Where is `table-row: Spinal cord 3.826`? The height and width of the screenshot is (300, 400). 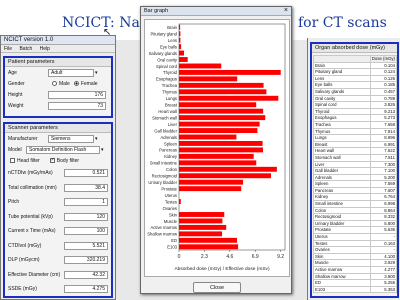 table-row: Spinal cord 3.826 is located at coordinates (355, 105).